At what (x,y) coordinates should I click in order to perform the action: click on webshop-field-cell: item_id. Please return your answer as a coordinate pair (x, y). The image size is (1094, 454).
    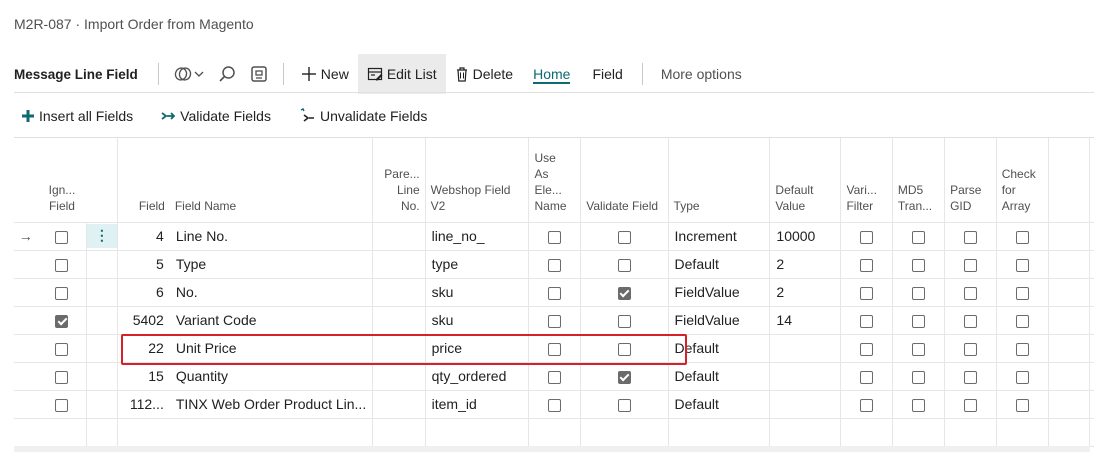
    Looking at the image, I should click on (476, 403).